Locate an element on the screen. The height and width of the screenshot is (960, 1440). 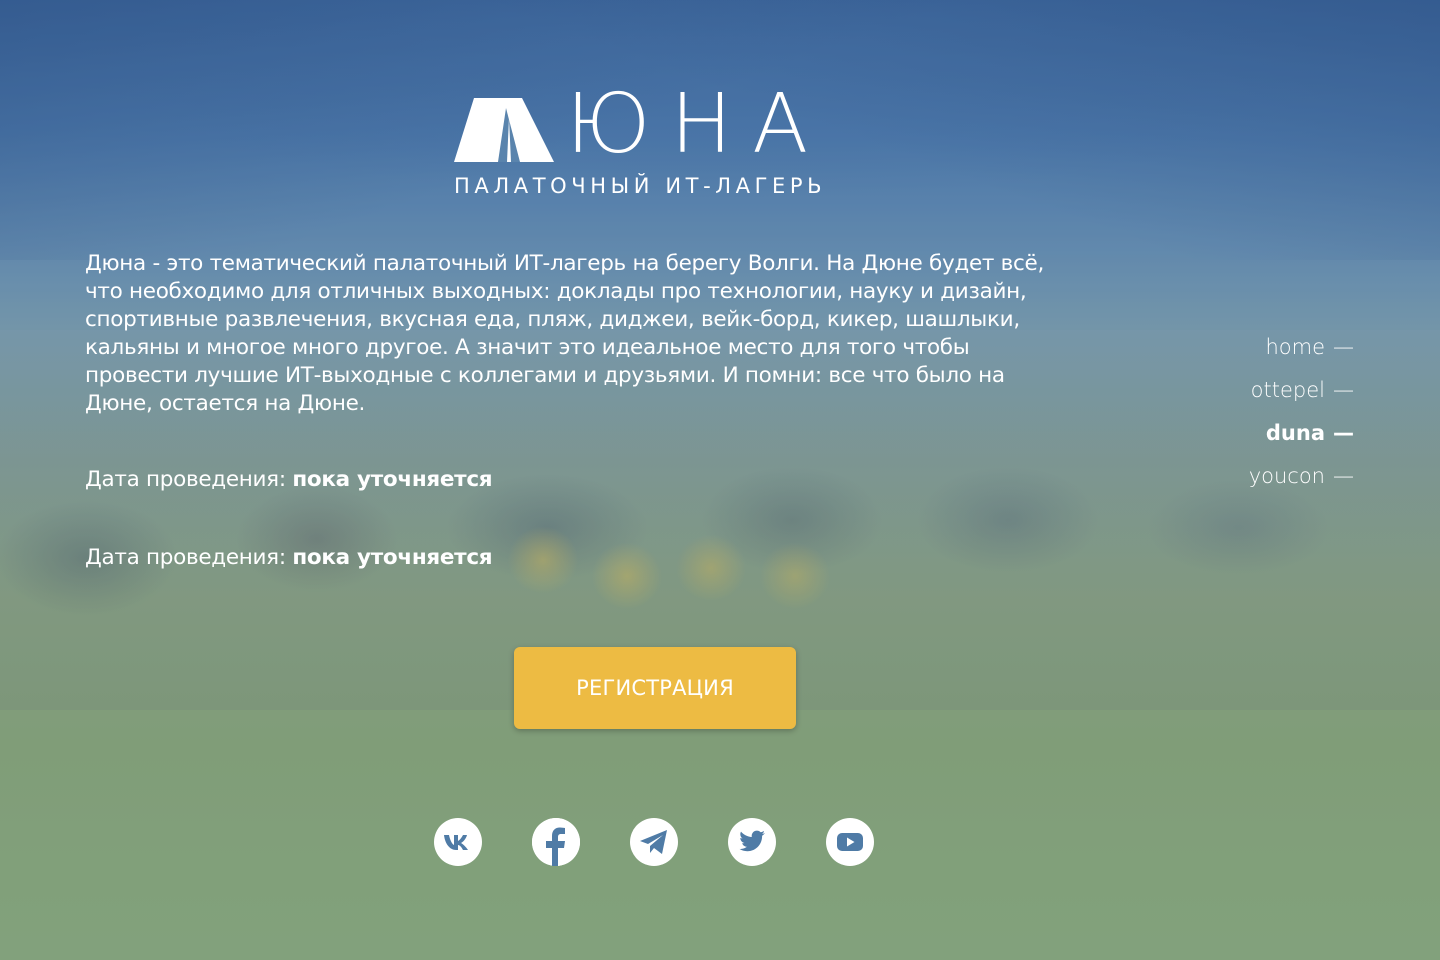
nav-item-duna: duna — is located at coordinates (1301, 433).